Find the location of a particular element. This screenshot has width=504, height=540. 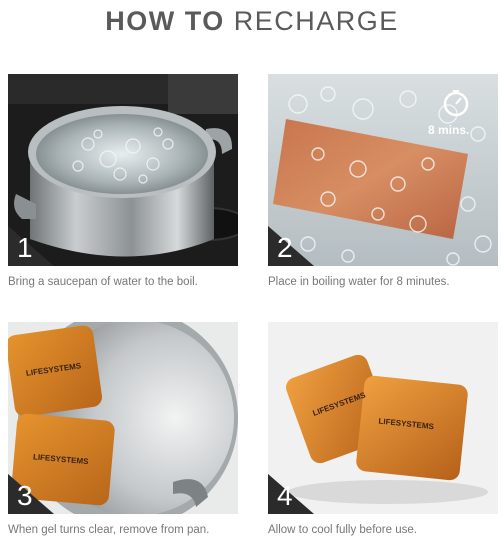

step-3-number-badge: 3 is located at coordinates (31, 494).